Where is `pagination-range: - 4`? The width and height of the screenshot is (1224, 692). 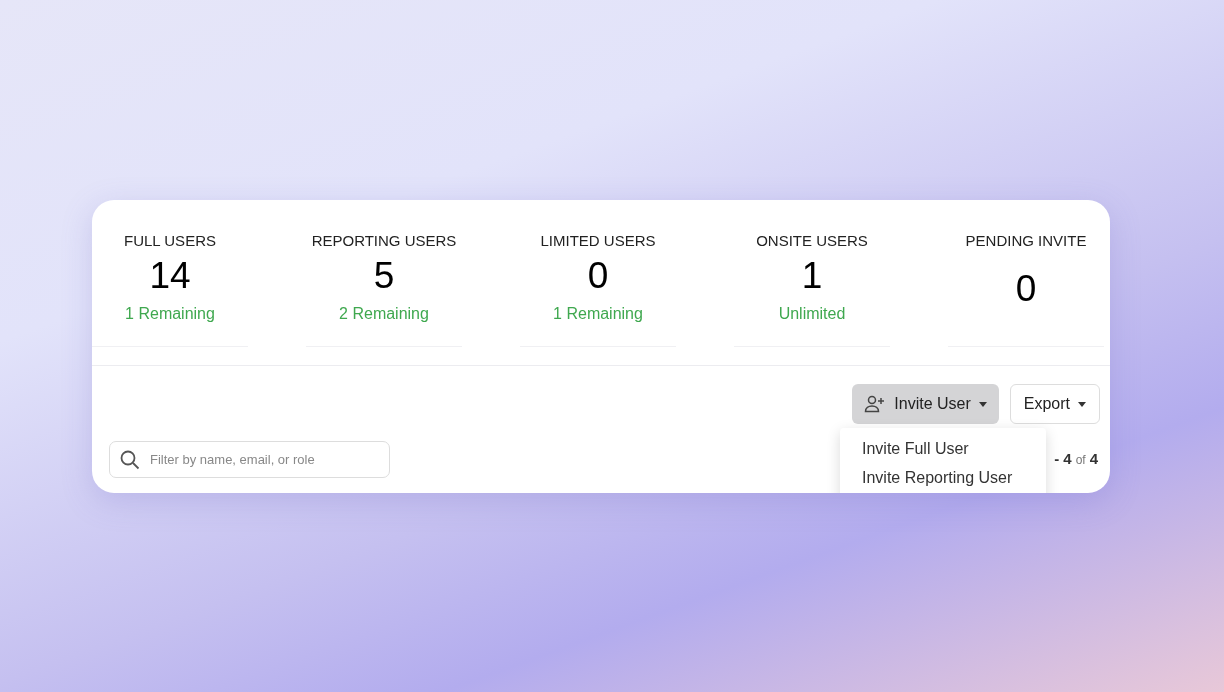 pagination-range: - 4 is located at coordinates (1063, 459).